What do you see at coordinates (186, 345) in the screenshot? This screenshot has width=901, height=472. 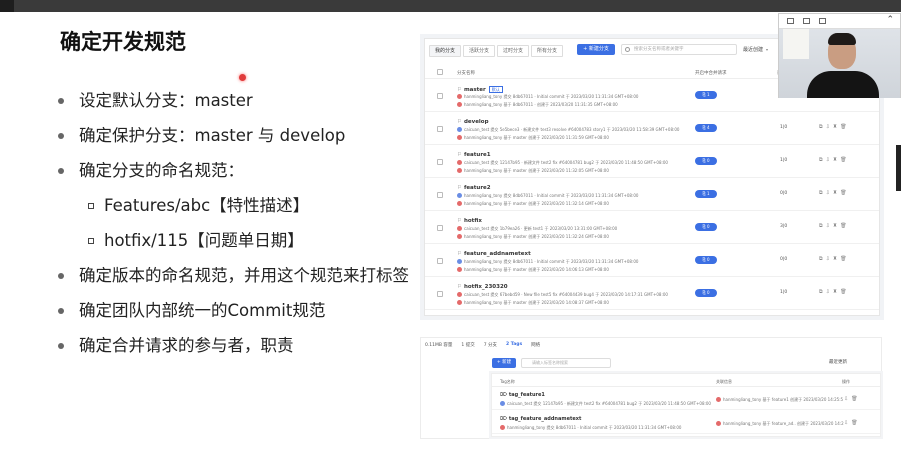 I see `bullet-text: 确定合并请求的参与者，职责` at bounding box center [186, 345].